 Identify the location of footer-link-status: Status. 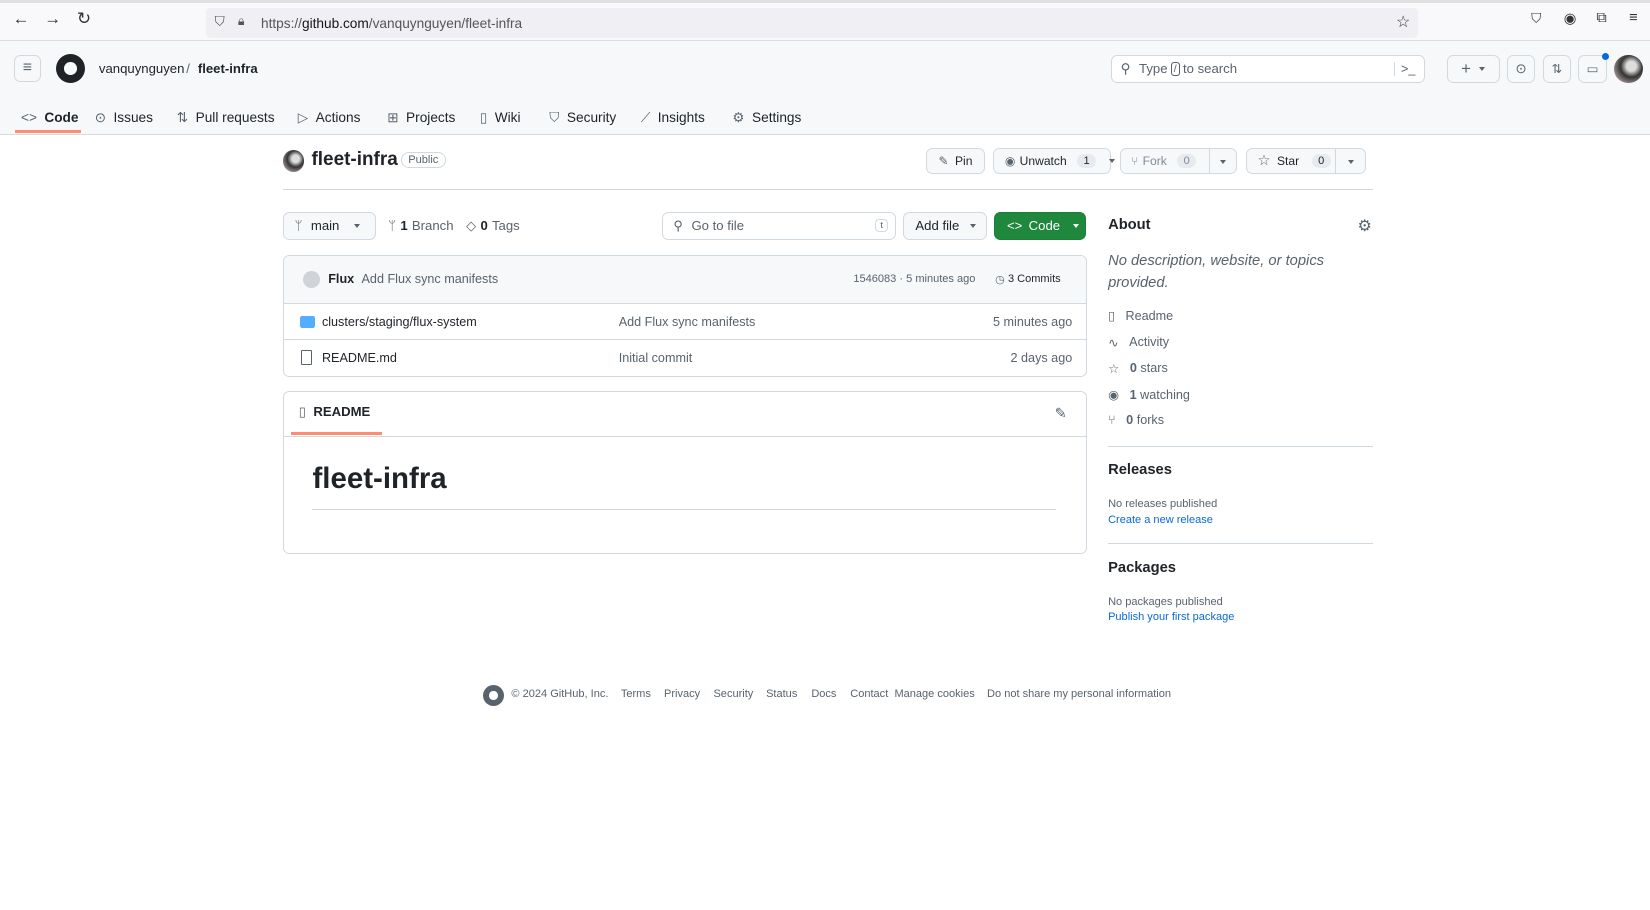
(781, 694).